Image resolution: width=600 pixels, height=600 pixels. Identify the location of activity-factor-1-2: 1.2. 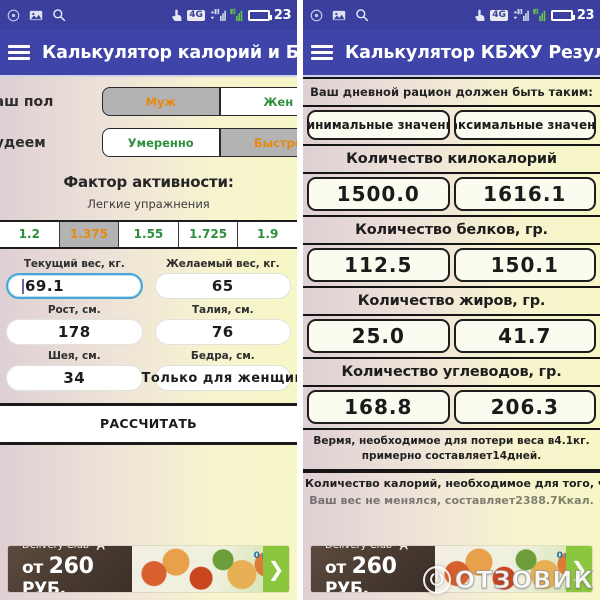
(30, 234).